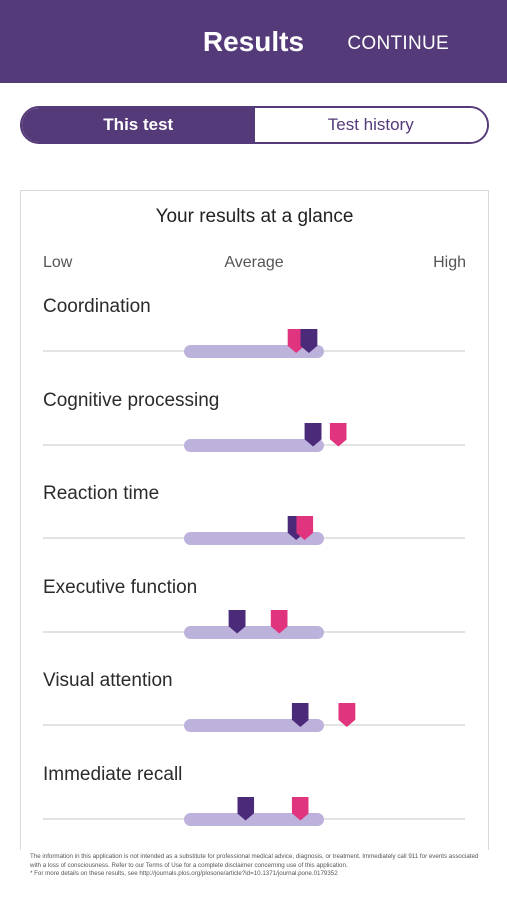 The image size is (507, 900). I want to click on scale-high-label: High, so click(449, 262).